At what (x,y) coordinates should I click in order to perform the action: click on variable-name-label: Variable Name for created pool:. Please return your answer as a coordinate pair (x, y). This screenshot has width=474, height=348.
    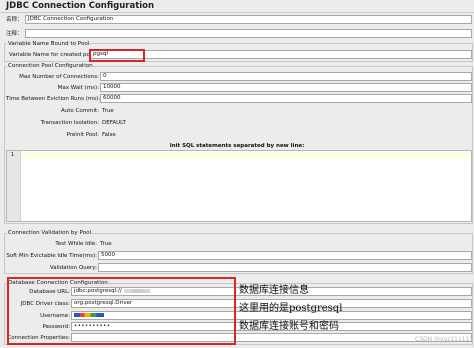
    Looking at the image, I should click on (53, 55).